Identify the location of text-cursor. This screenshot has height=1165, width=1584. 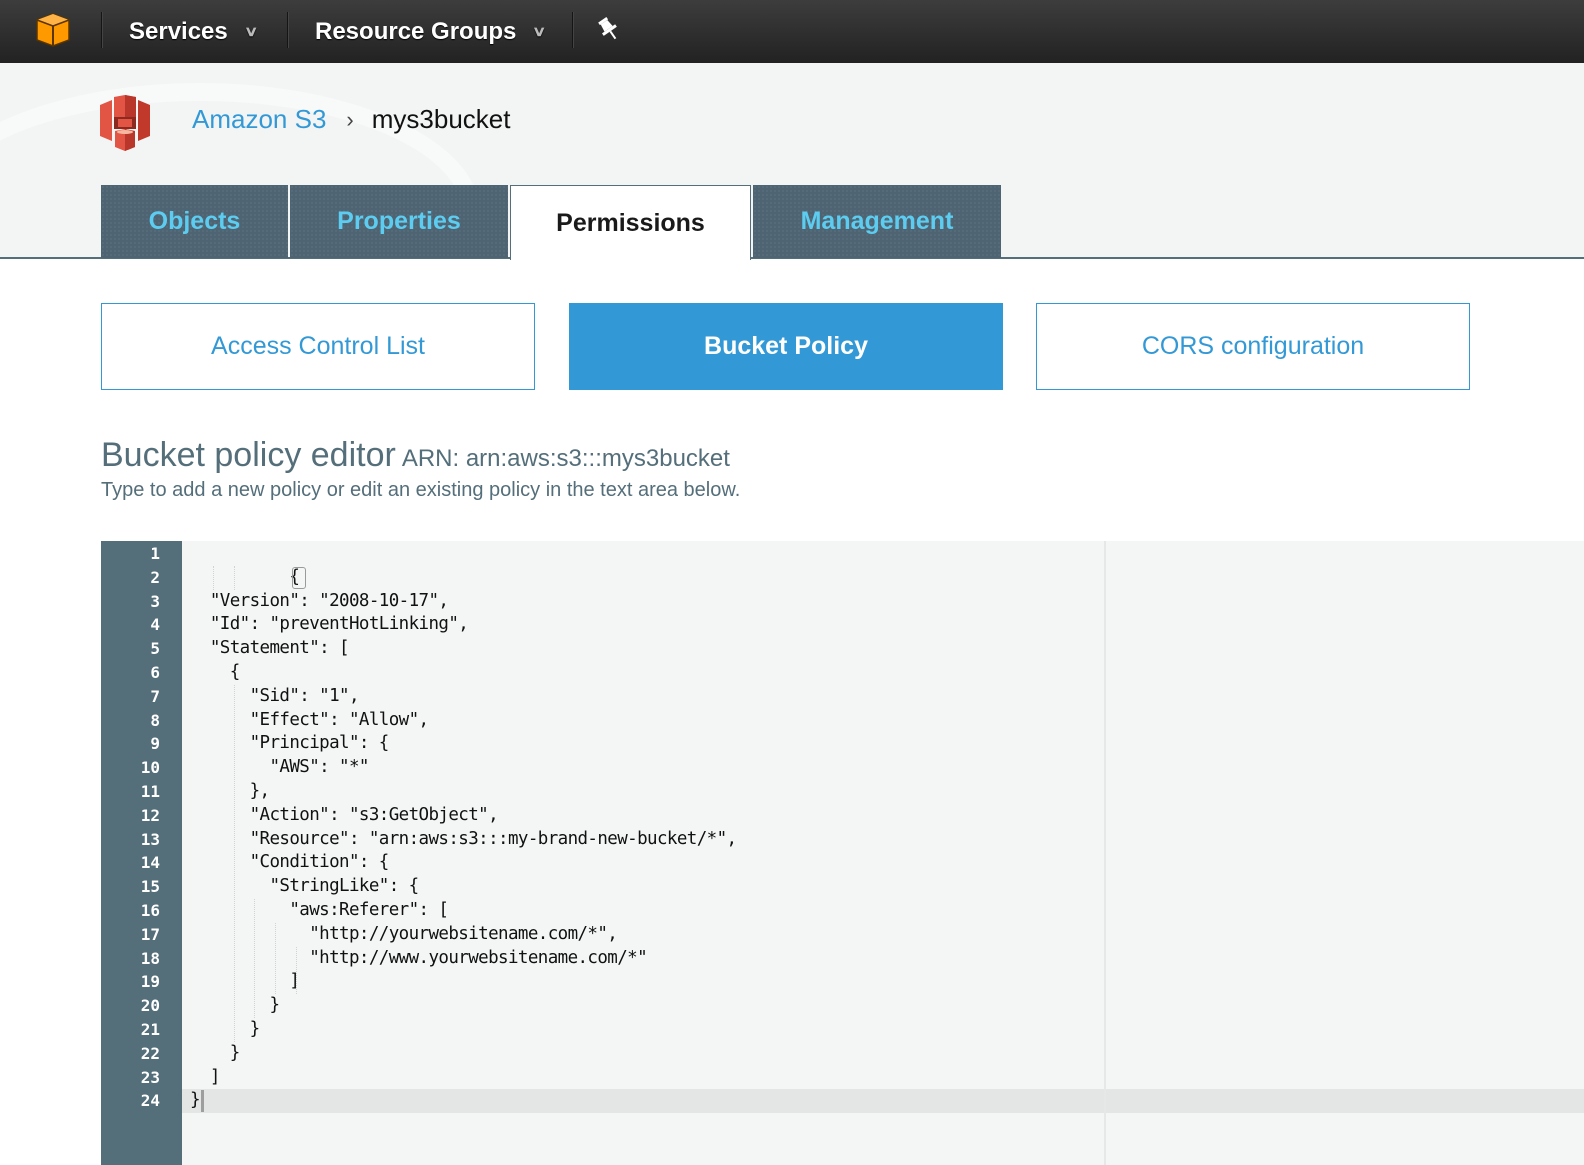
(203, 1101).